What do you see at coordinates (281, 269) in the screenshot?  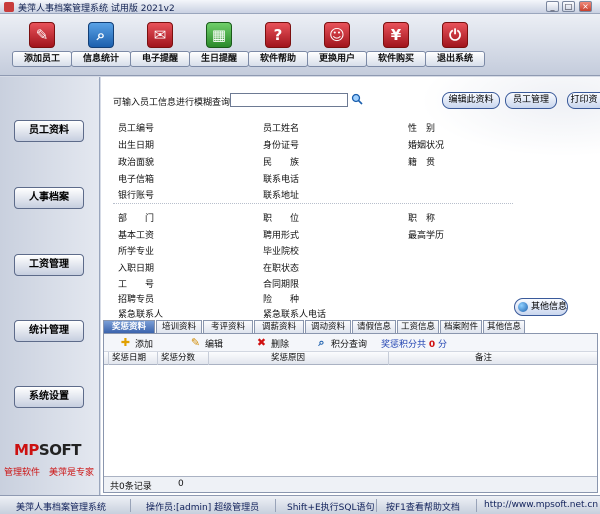 I see `field-employment-status: 在职状态` at bounding box center [281, 269].